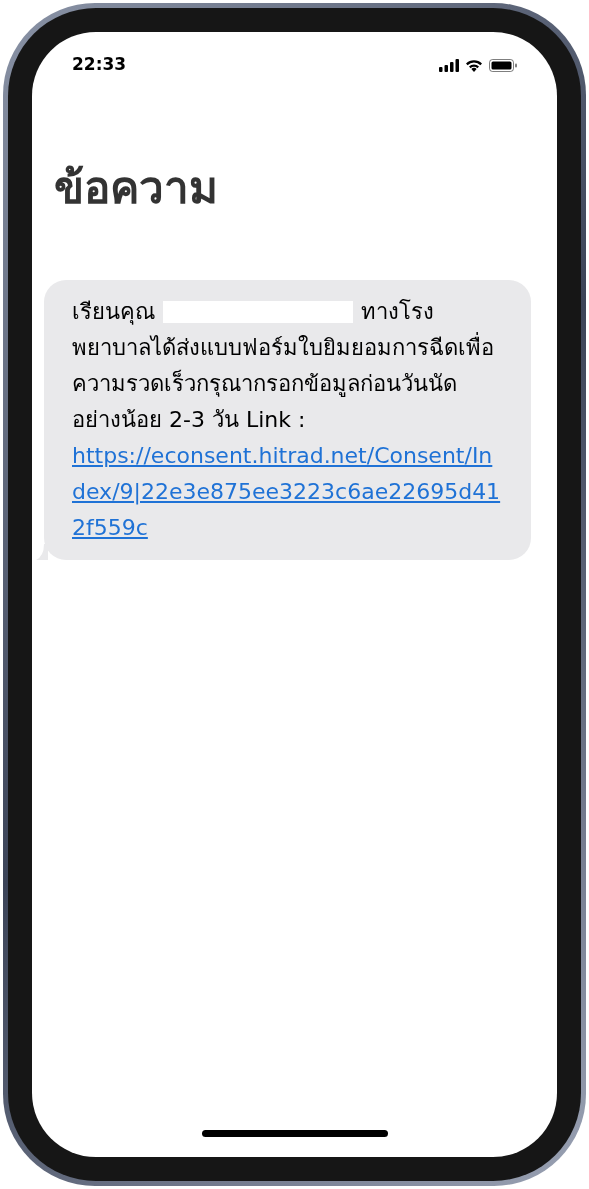 The height and width of the screenshot is (1189, 589). Describe the element at coordinates (449, 65) in the screenshot. I see `signal-icon` at that location.